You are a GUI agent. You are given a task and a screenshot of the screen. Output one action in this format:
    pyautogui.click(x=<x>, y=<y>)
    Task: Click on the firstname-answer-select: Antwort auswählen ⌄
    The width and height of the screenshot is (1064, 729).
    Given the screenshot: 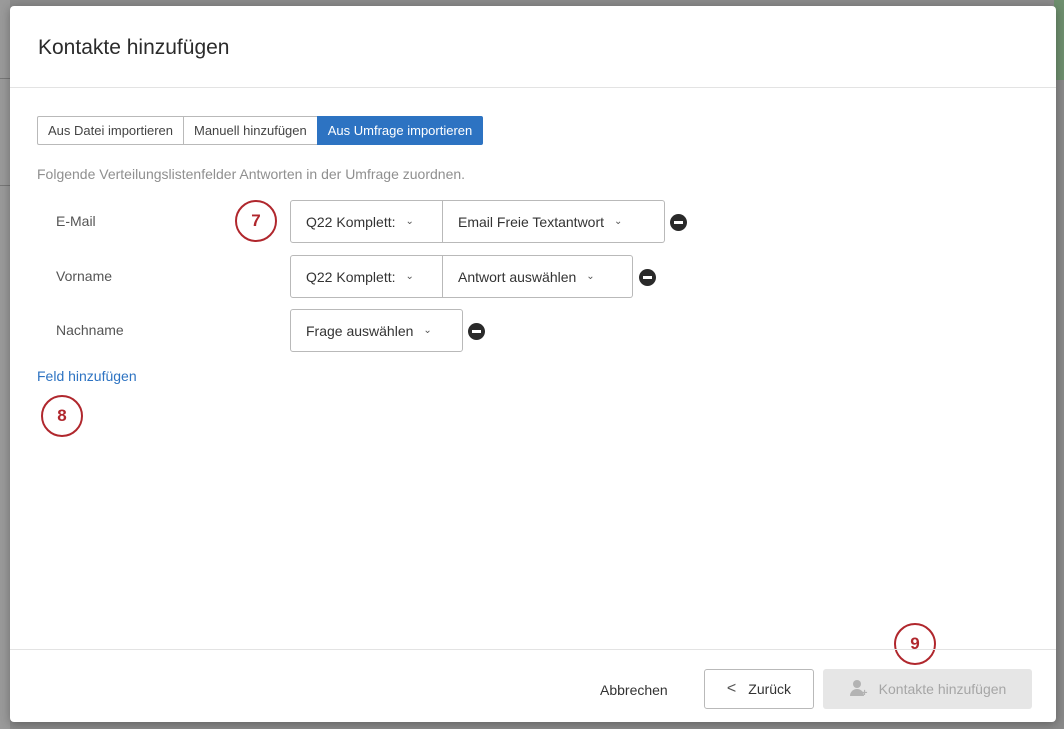 What is the action you would take?
    pyautogui.click(x=538, y=276)
    